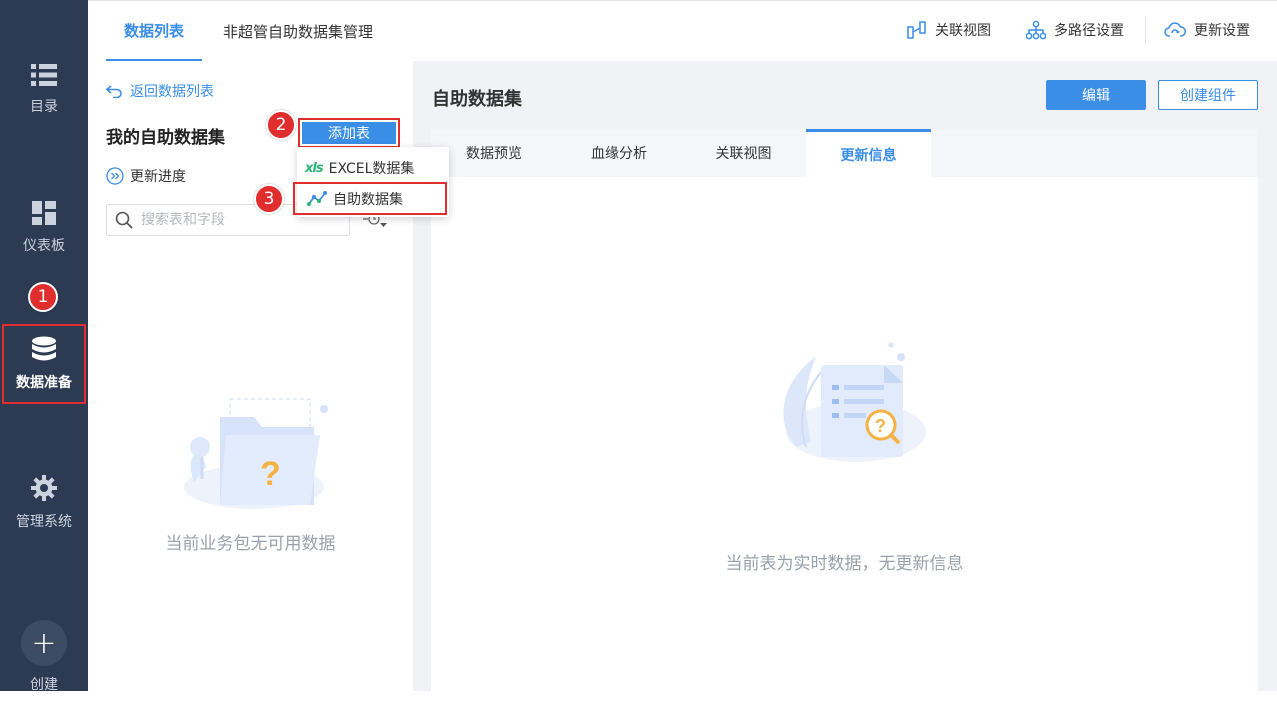 The height and width of the screenshot is (702, 1277). Describe the element at coordinates (1208, 95) in the screenshot. I see `create-component-button: 创建组件` at that location.